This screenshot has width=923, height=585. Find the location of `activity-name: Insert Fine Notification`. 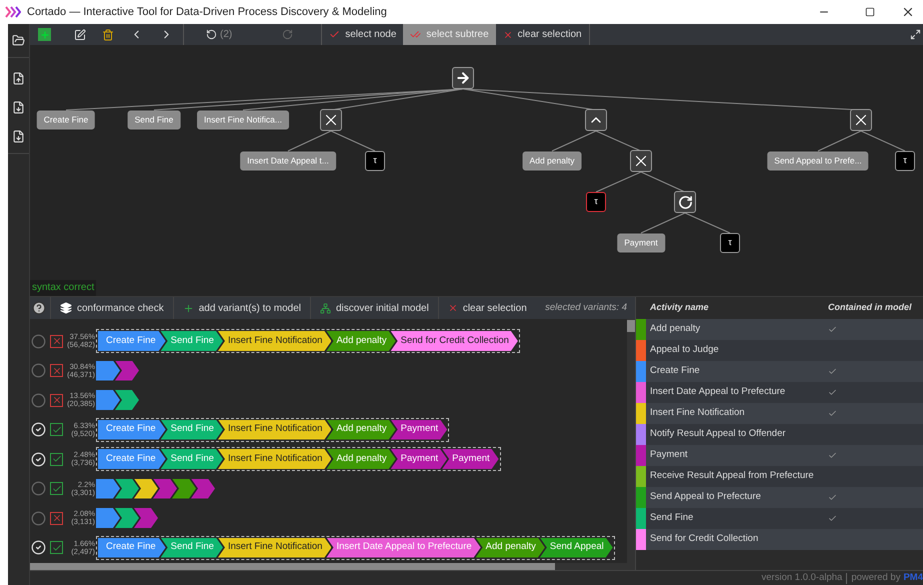

activity-name: Insert Fine Notification is located at coordinates (698, 413).